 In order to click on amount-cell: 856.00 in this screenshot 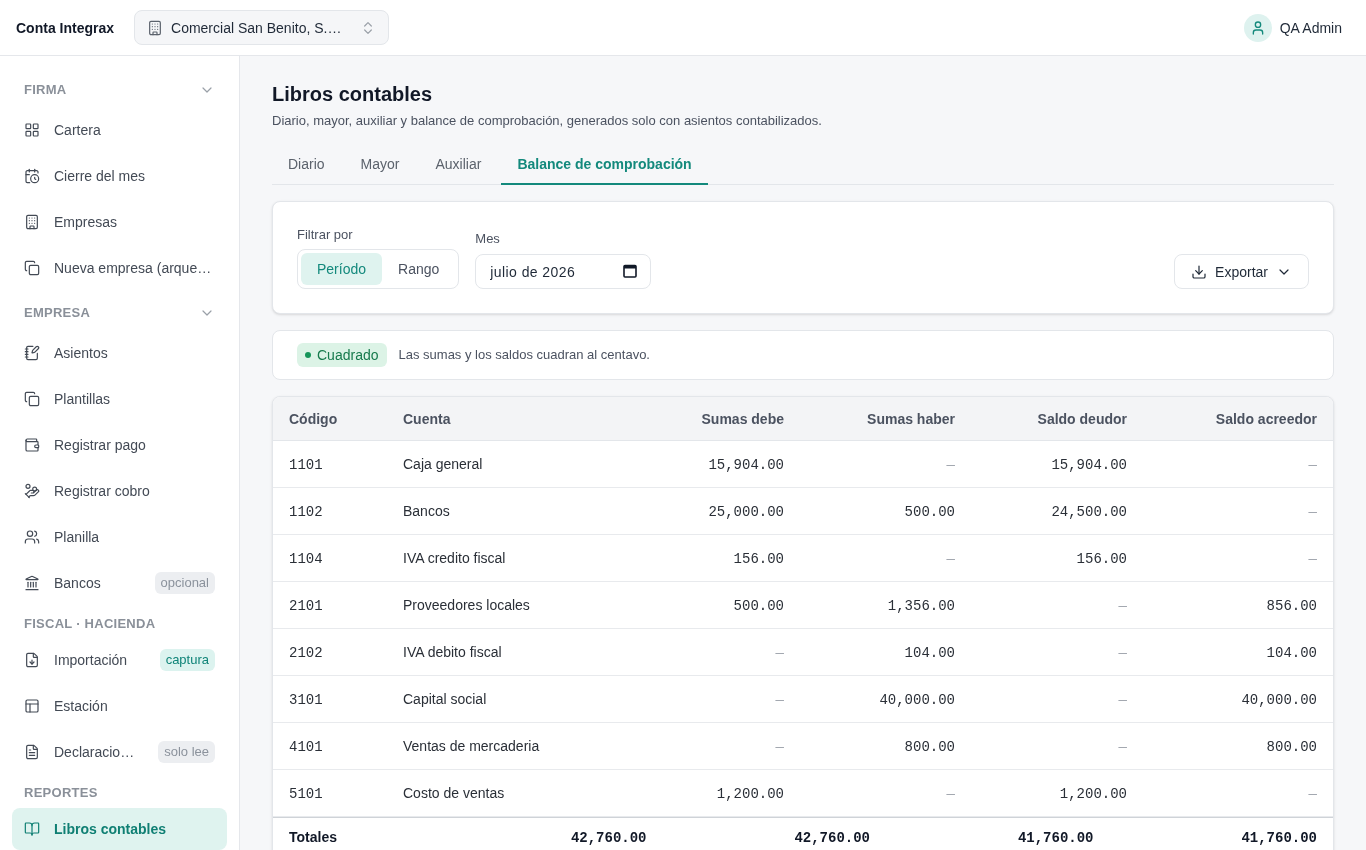, I will do `click(1291, 606)`.